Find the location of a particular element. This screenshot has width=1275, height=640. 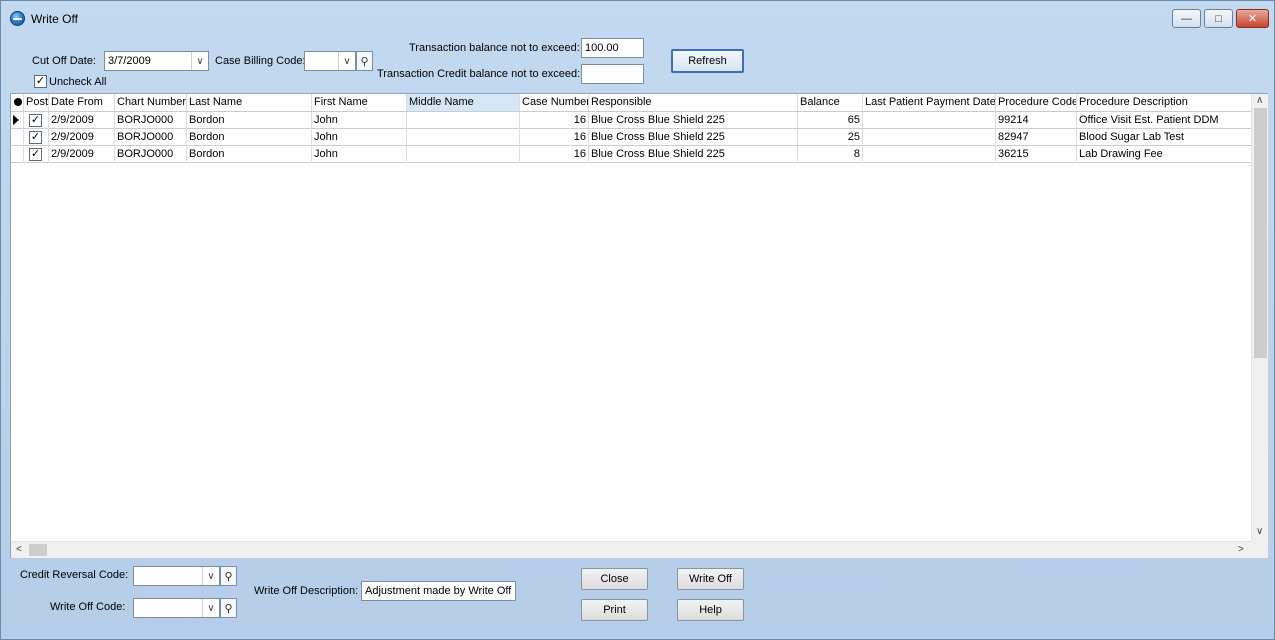

column-header-procedure-description: Procedure Description is located at coordinates (1164, 102).